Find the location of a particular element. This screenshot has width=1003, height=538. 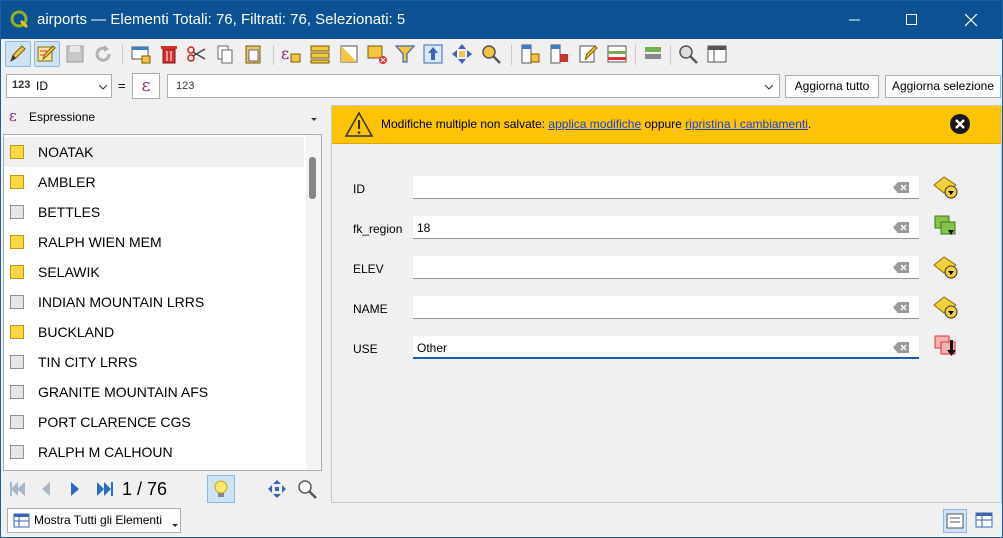

expression-button: ε is located at coordinates (146, 86).